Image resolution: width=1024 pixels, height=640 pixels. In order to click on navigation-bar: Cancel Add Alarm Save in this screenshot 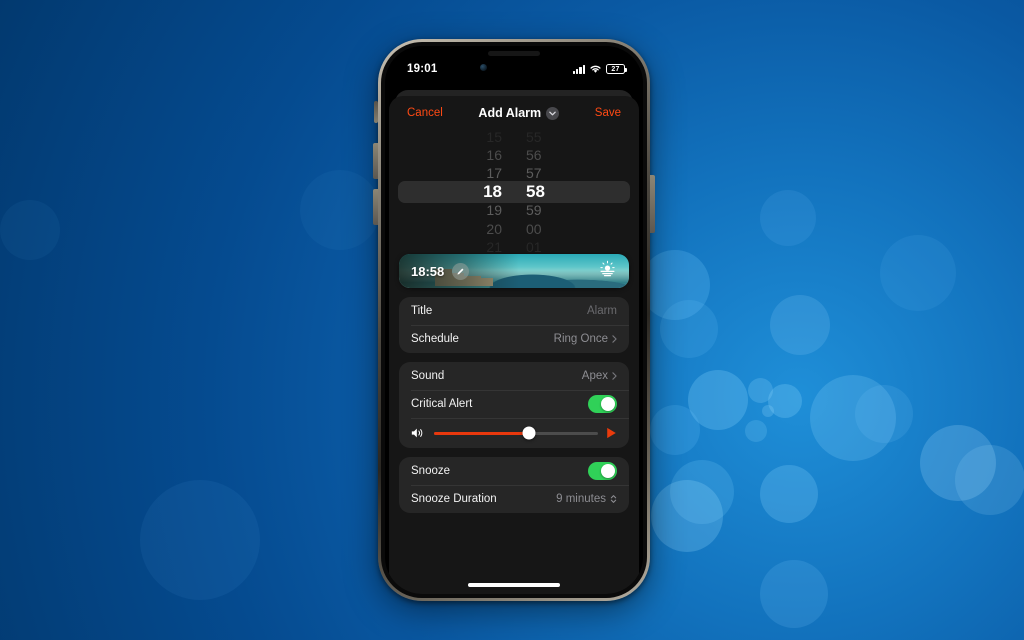, I will do `click(514, 113)`.